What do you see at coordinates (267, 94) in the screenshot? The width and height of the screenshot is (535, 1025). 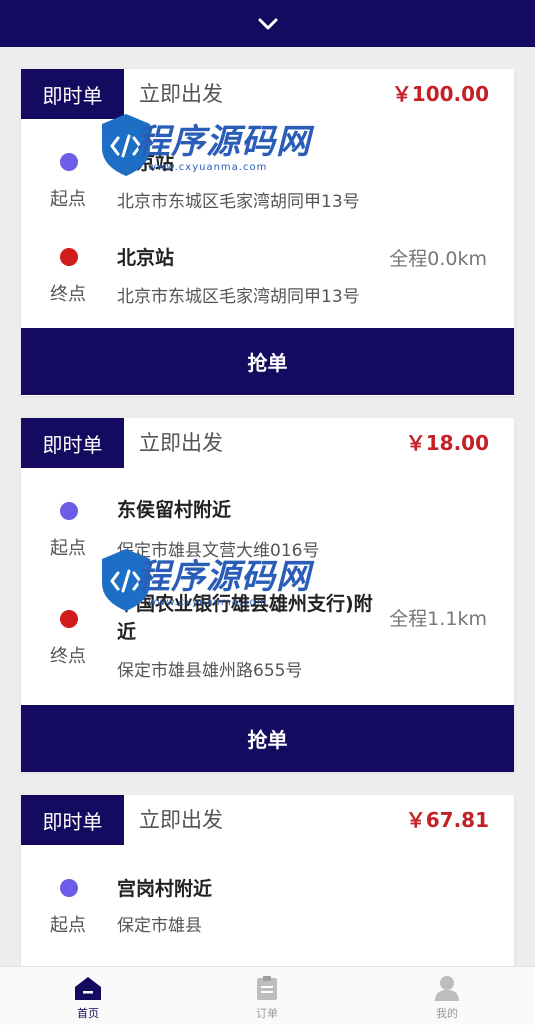 I see `order-header: 即时单 立即出发 ￥100.00` at bounding box center [267, 94].